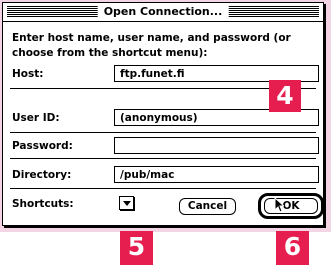 Image resolution: width=331 pixels, height=266 pixels. I want to click on mouse-pointer-icon, so click(279, 205).